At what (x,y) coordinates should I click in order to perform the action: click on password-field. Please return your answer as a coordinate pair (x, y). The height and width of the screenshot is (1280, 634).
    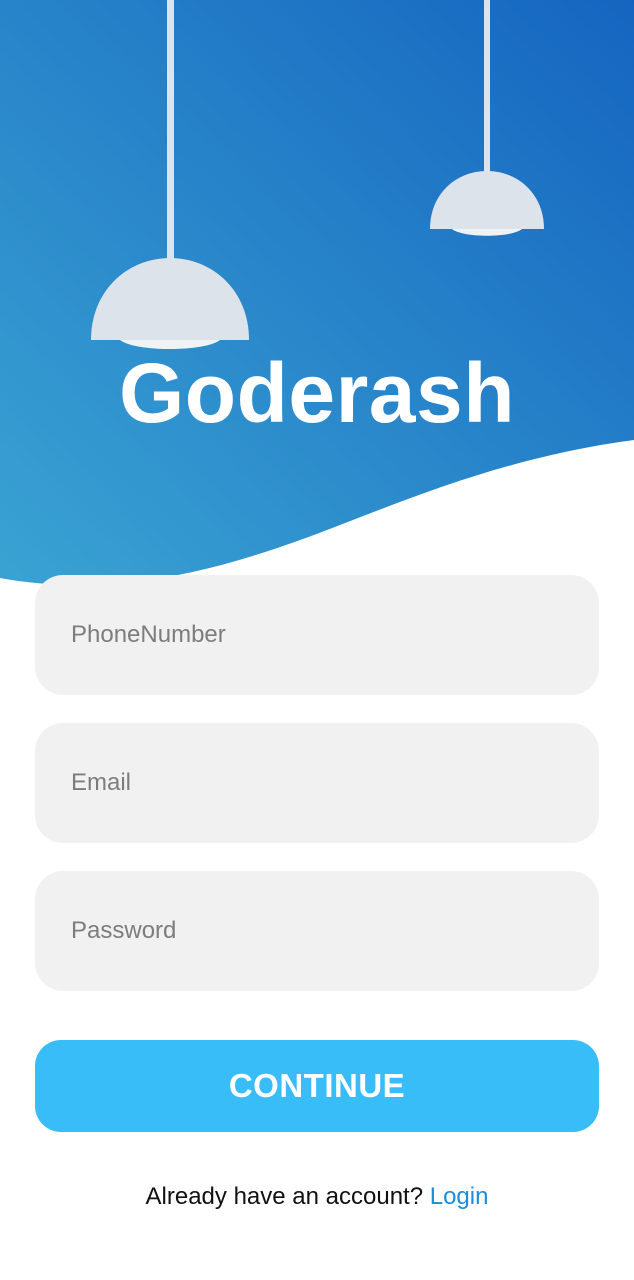
    Looking at the image, I should click on (317, 931).